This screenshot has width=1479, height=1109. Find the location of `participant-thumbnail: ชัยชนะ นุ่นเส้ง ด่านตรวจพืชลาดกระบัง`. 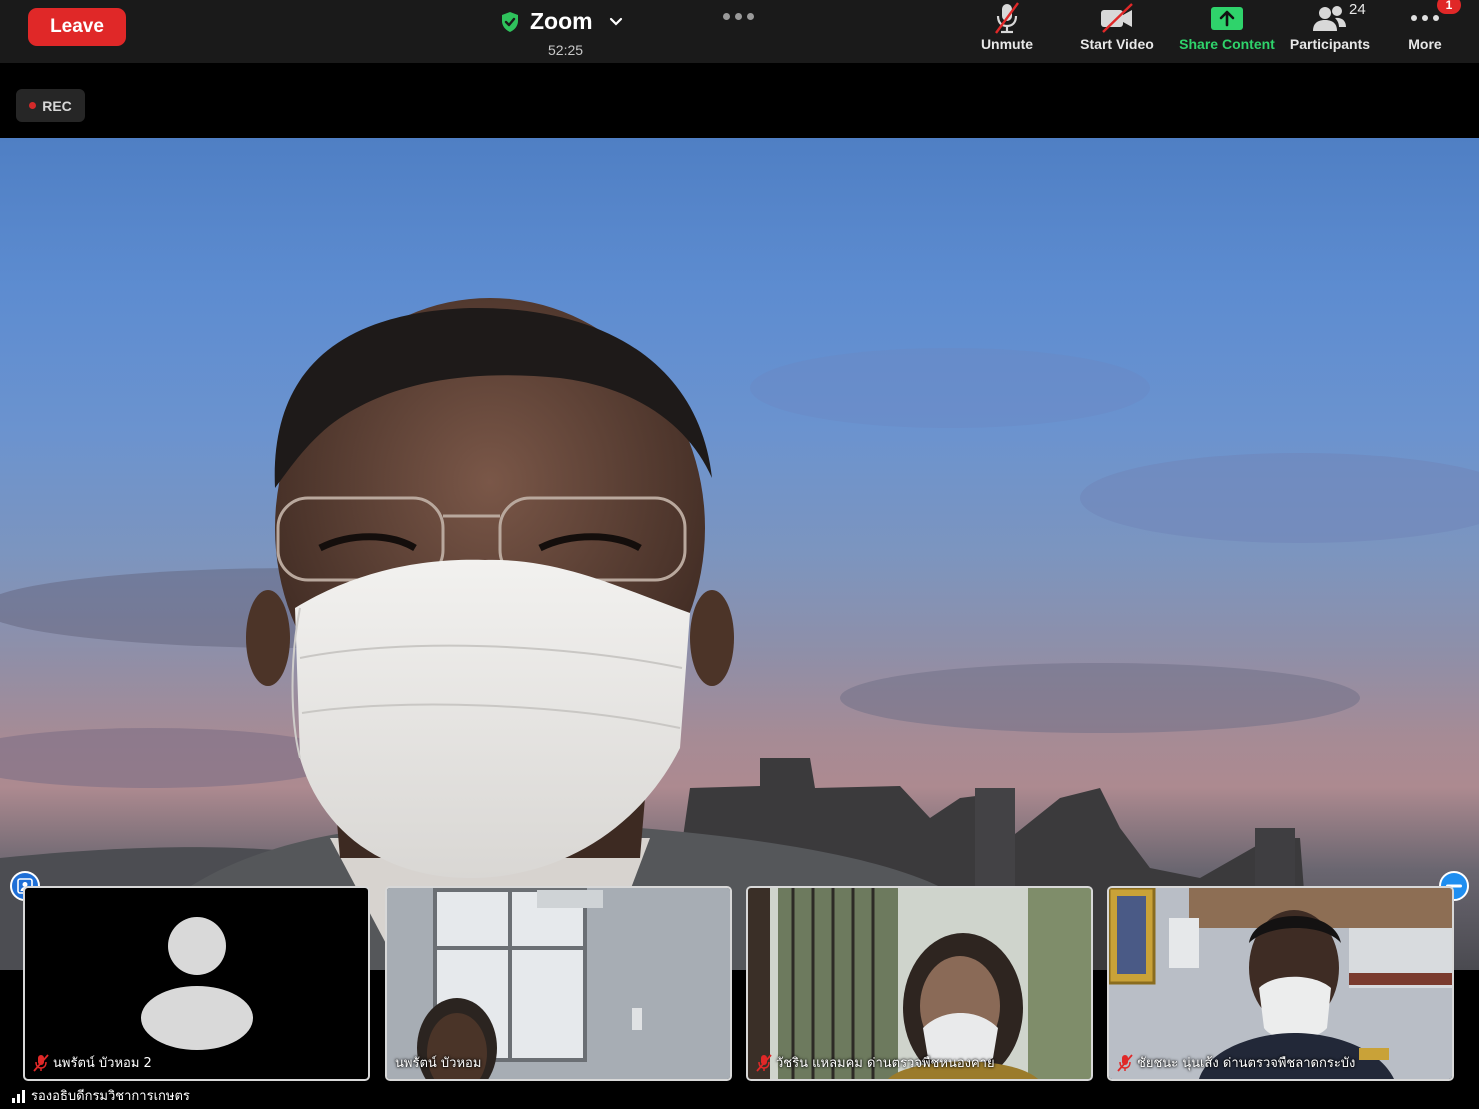

participant-thumbnail: ชัยชนะ นุ่นเส้ง ด่านตรวจพืชลาดกระบัง is located at coordinates (1280, 983).